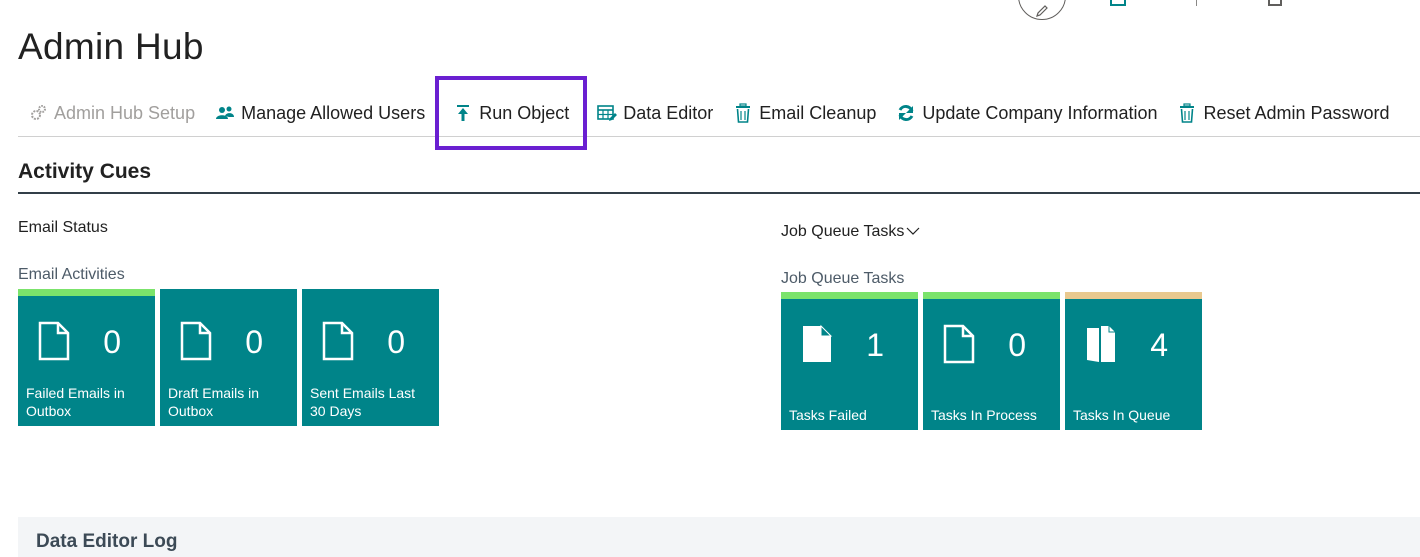  Describe the element at coordinates (818, 112) in the screenshot. I see `email-cleanup-label: Email Cleanup` at that location.